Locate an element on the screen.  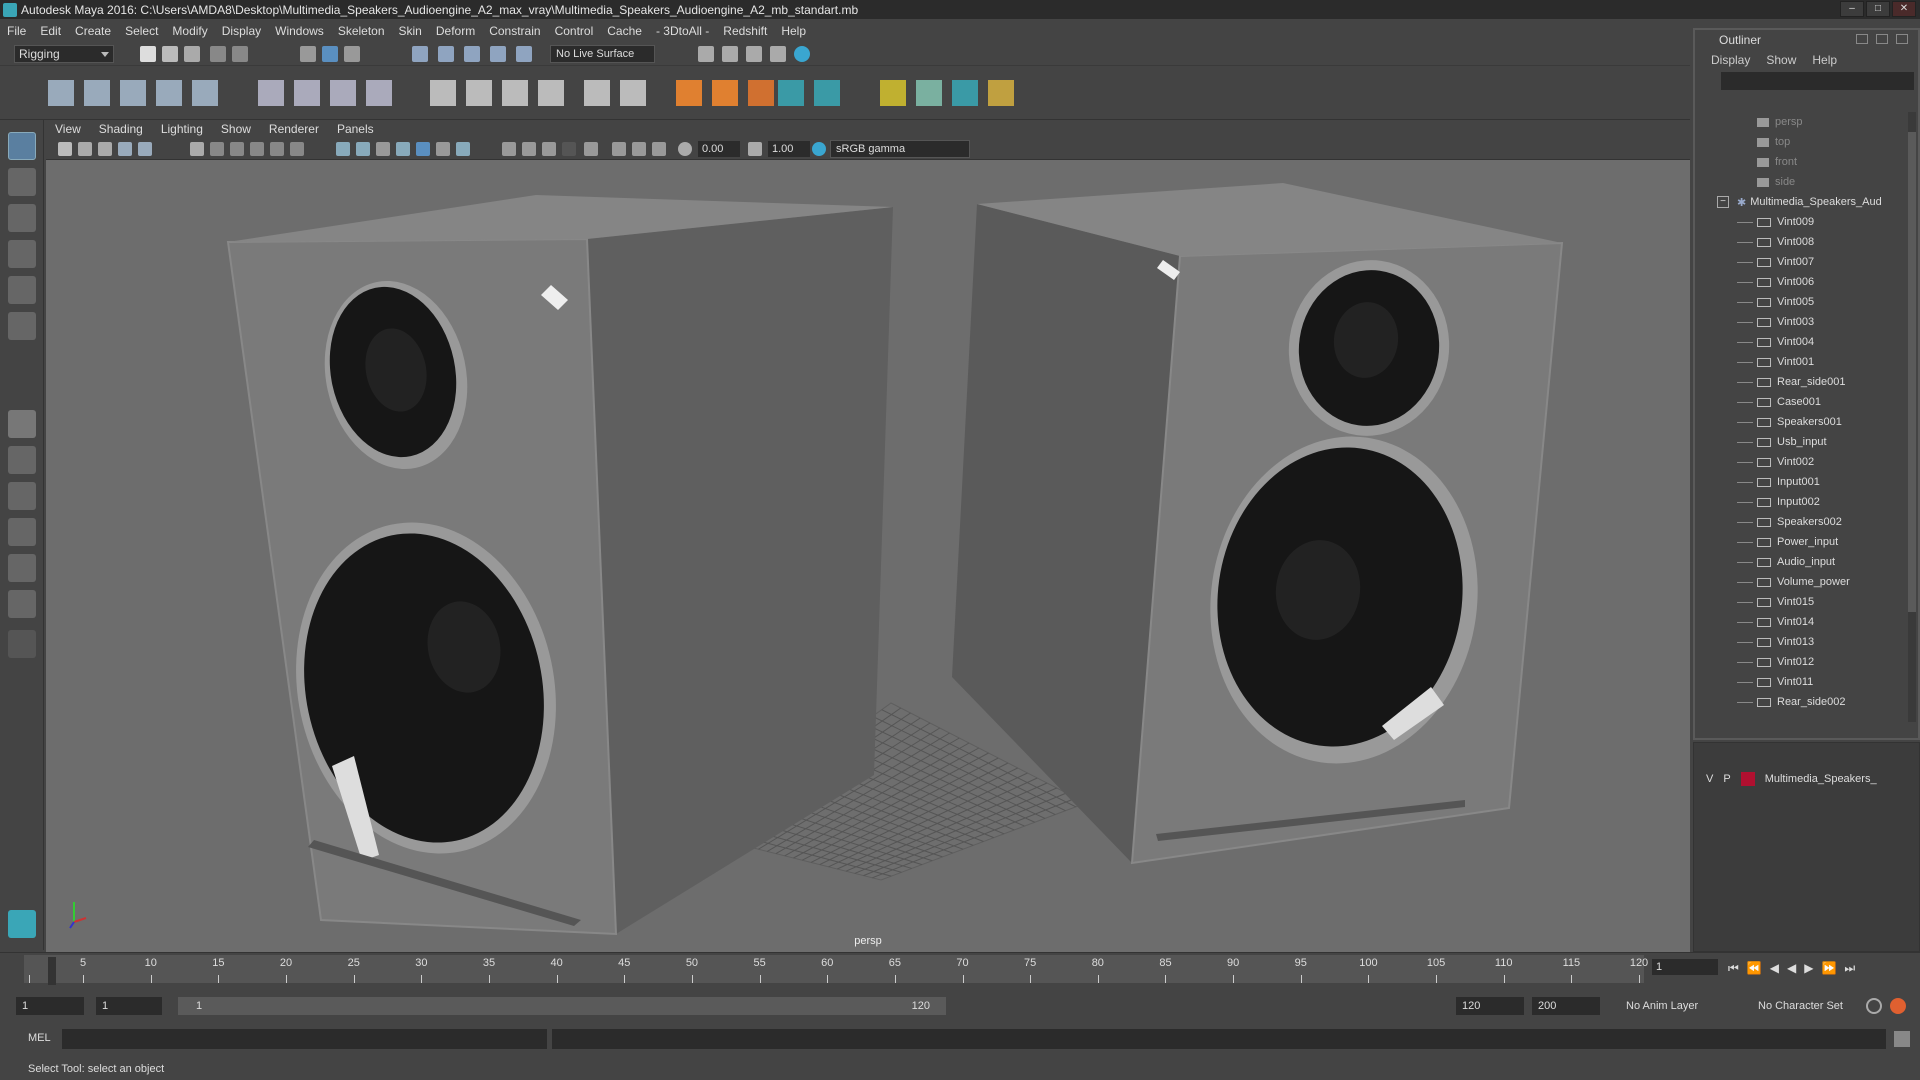
exposure-icon is located at coordinates (685, 149).